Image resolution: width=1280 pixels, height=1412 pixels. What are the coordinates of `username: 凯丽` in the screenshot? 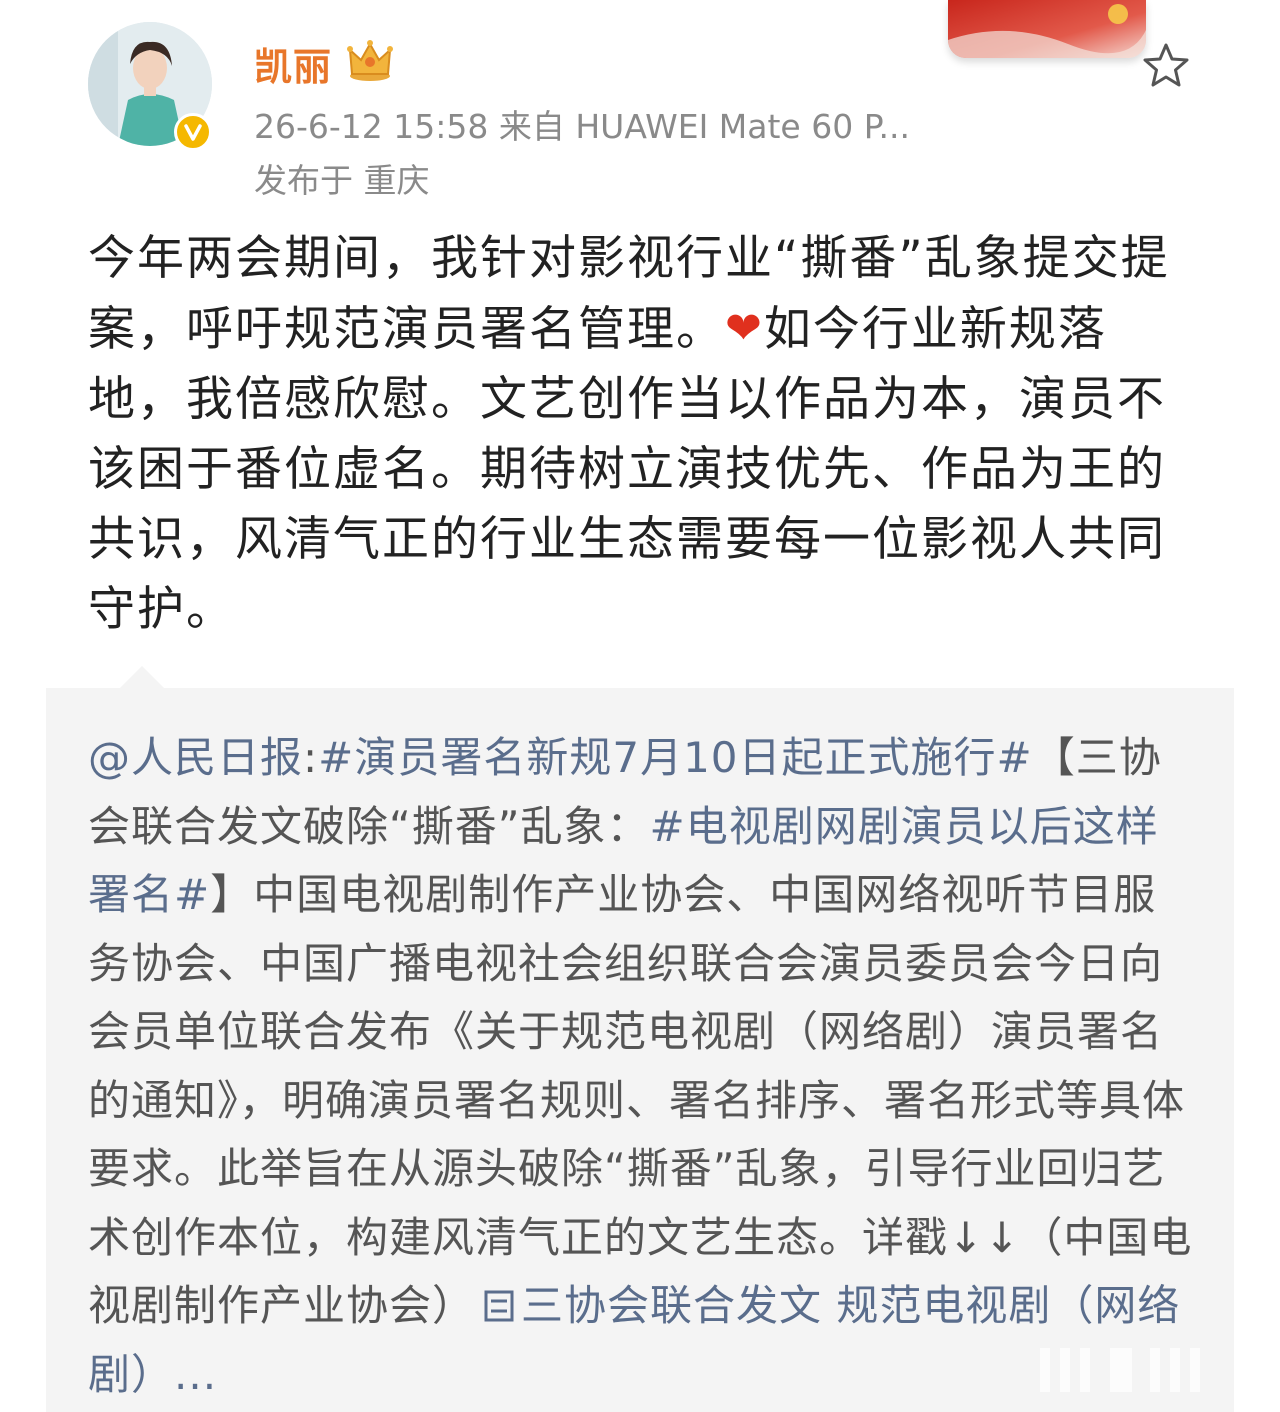 It's located at (293, 63).